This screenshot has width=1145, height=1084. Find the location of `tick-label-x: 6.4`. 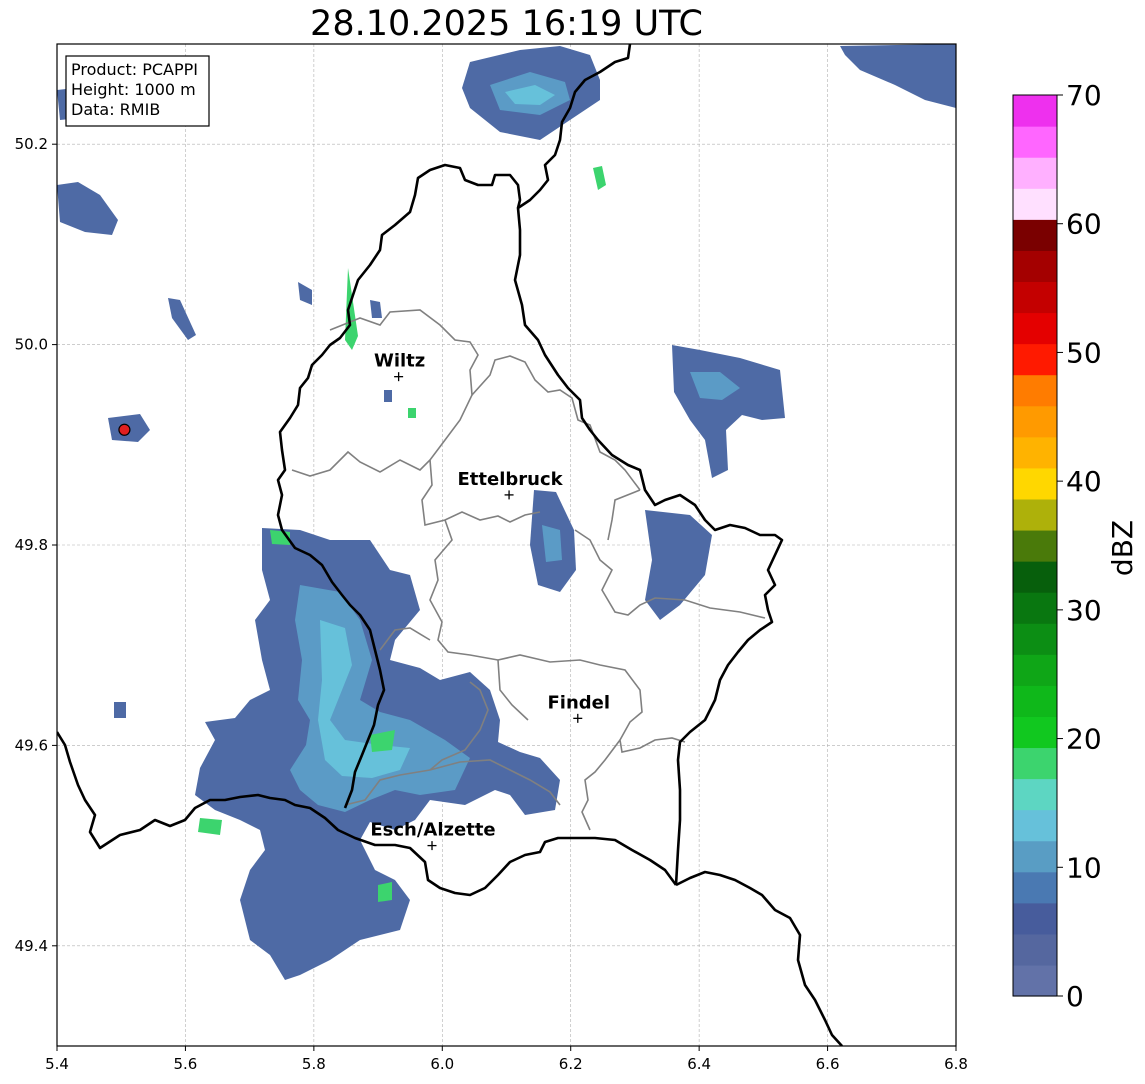

tick-label-x: 6.4 is located at coordinates (699, 1064).